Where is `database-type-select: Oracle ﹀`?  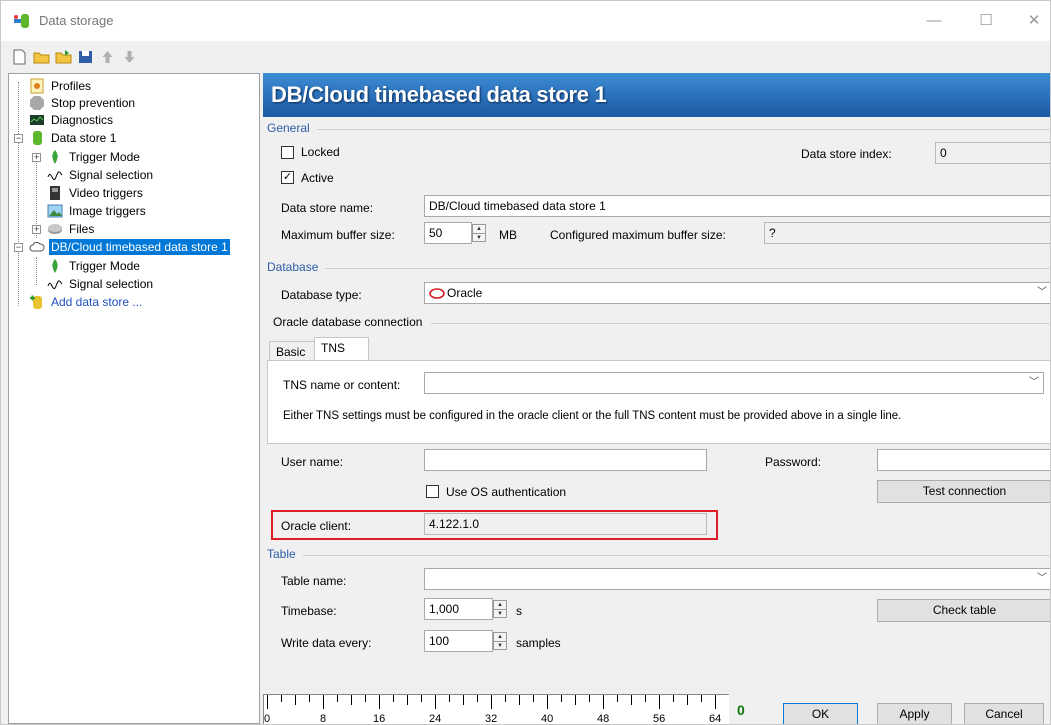
database-type-select: Oracle ﹀ is located at coordinates (737, 293).